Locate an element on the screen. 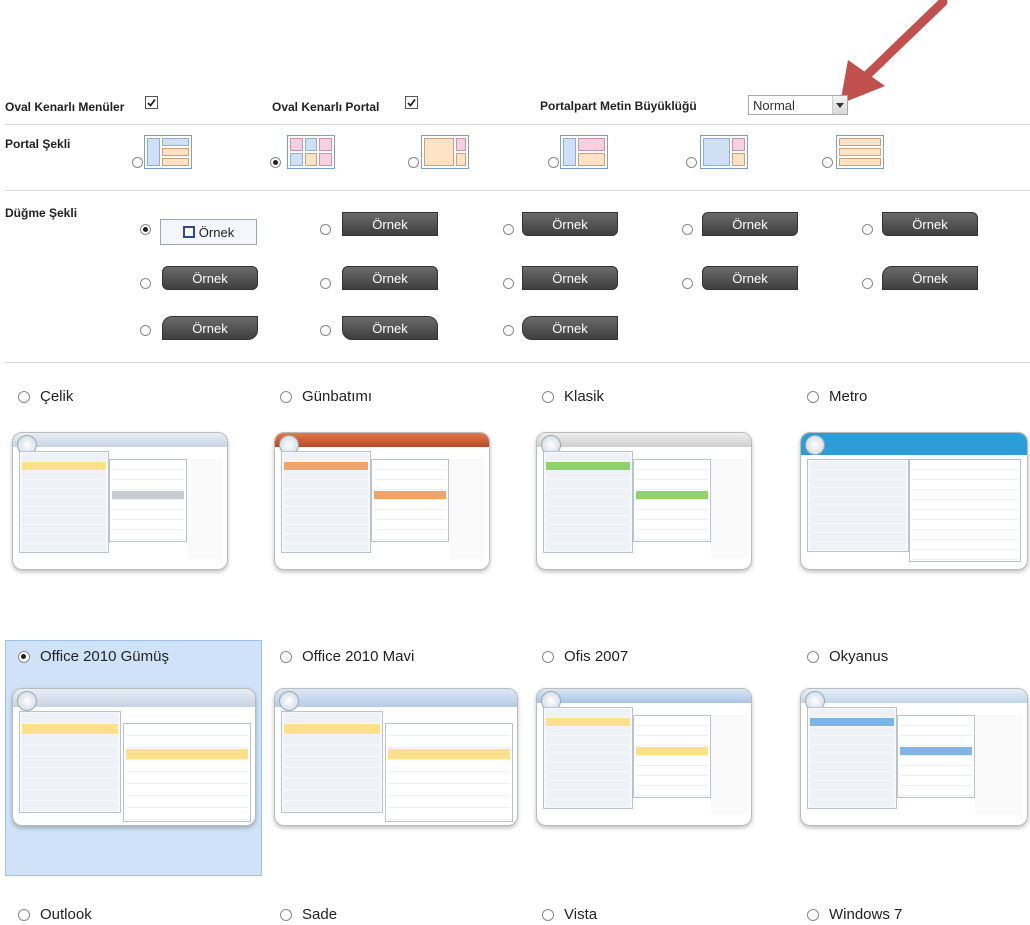 This screenshot has height=925, width=1030. text-size-label: Portalpart Metin Büyüklüğü is located at coordinates (618, 106).